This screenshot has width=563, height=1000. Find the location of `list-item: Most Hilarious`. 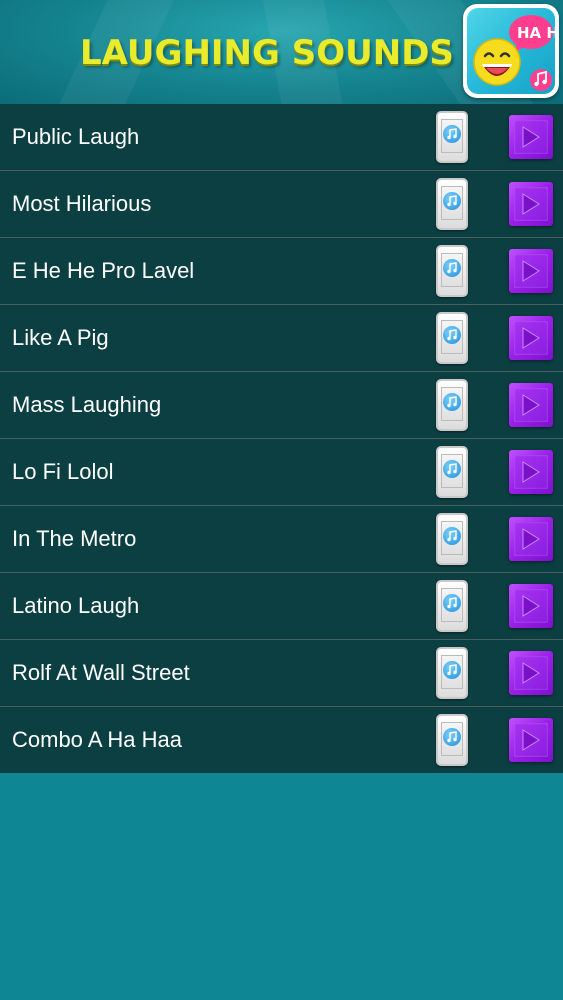

list-item: Most Hilarious is located at coordinates (281, 204).